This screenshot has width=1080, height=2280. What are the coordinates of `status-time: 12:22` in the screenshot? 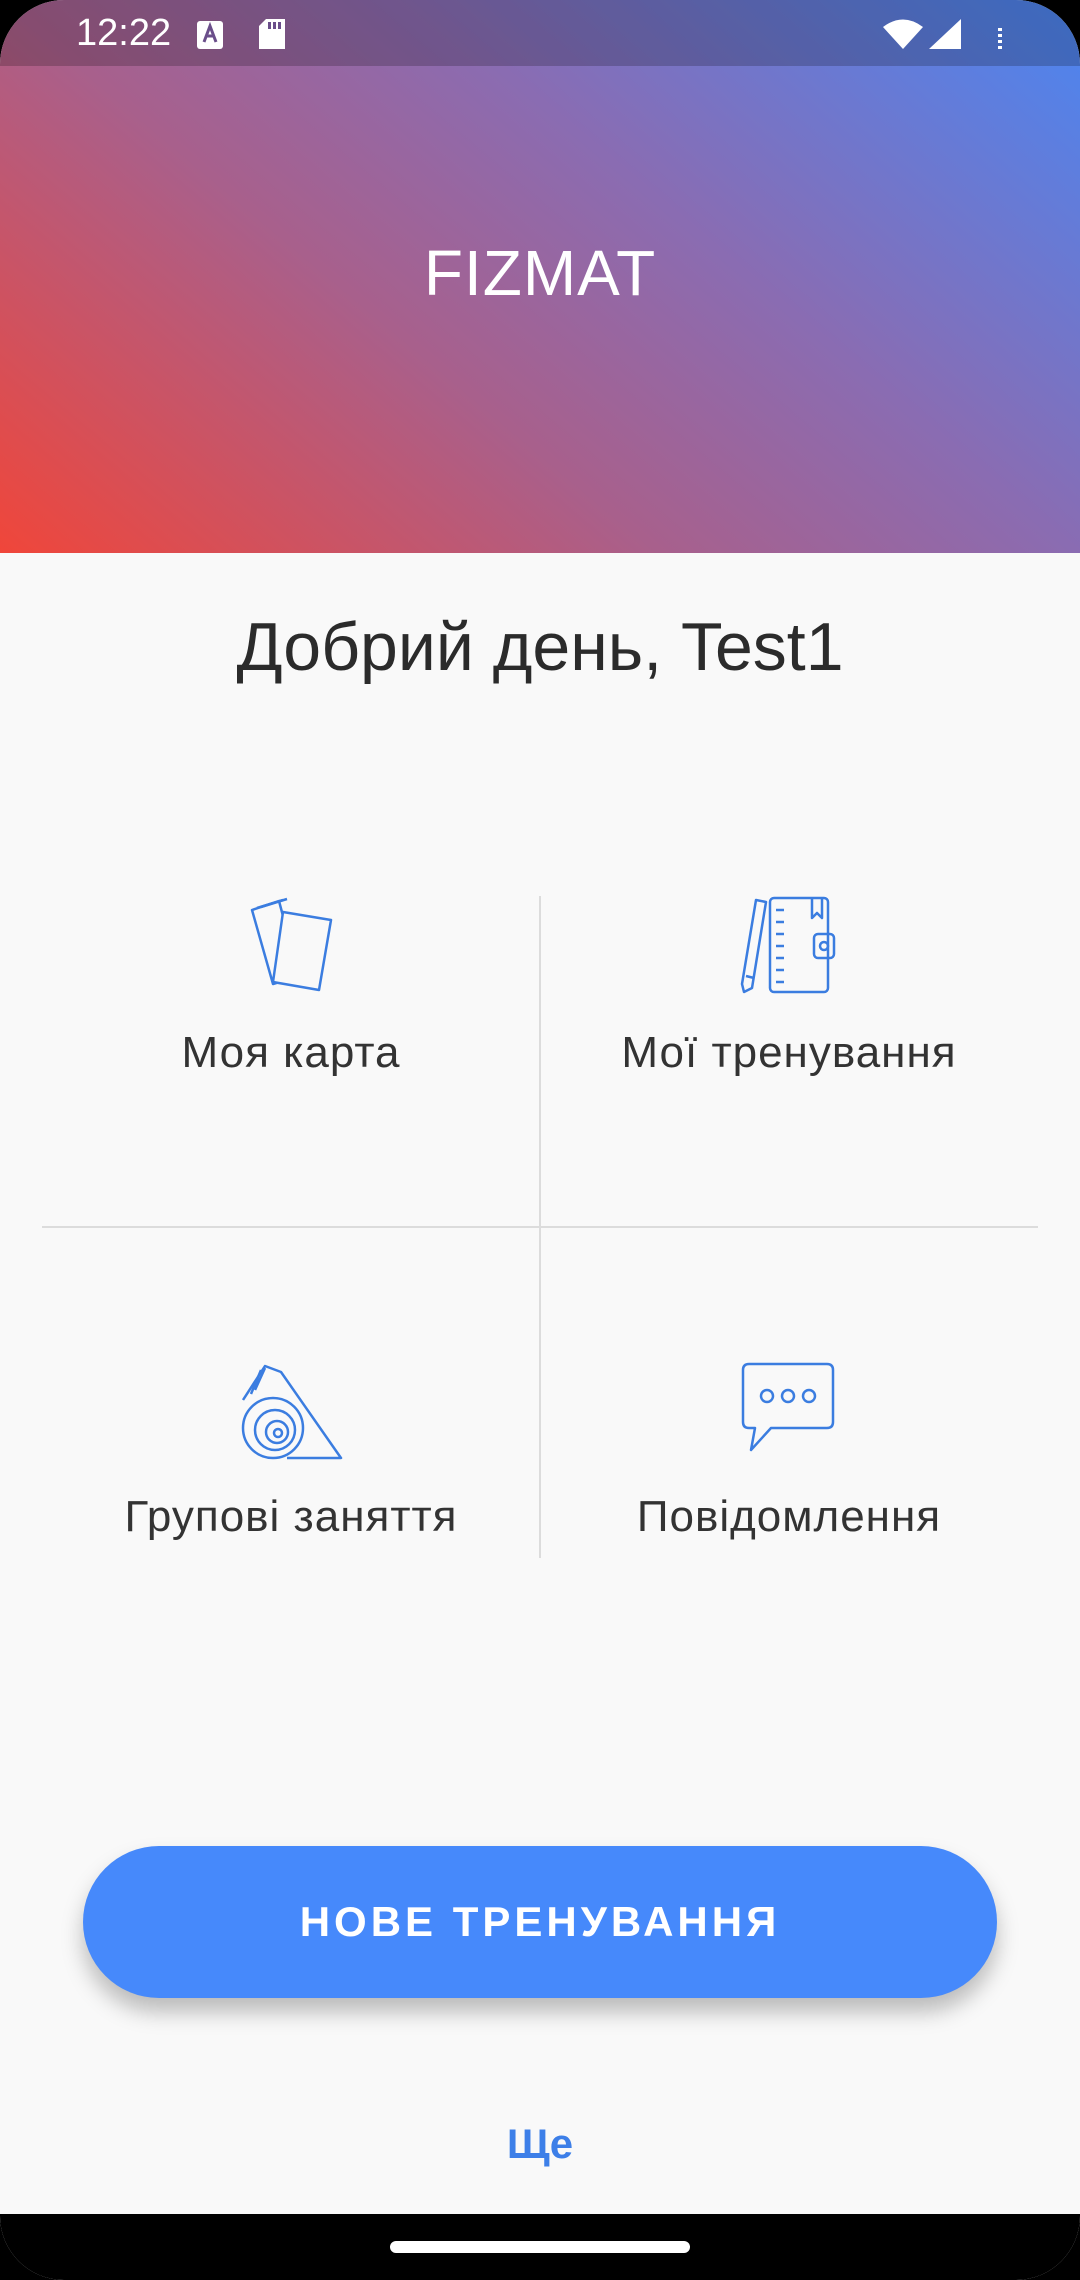 It's located at (124, 33).